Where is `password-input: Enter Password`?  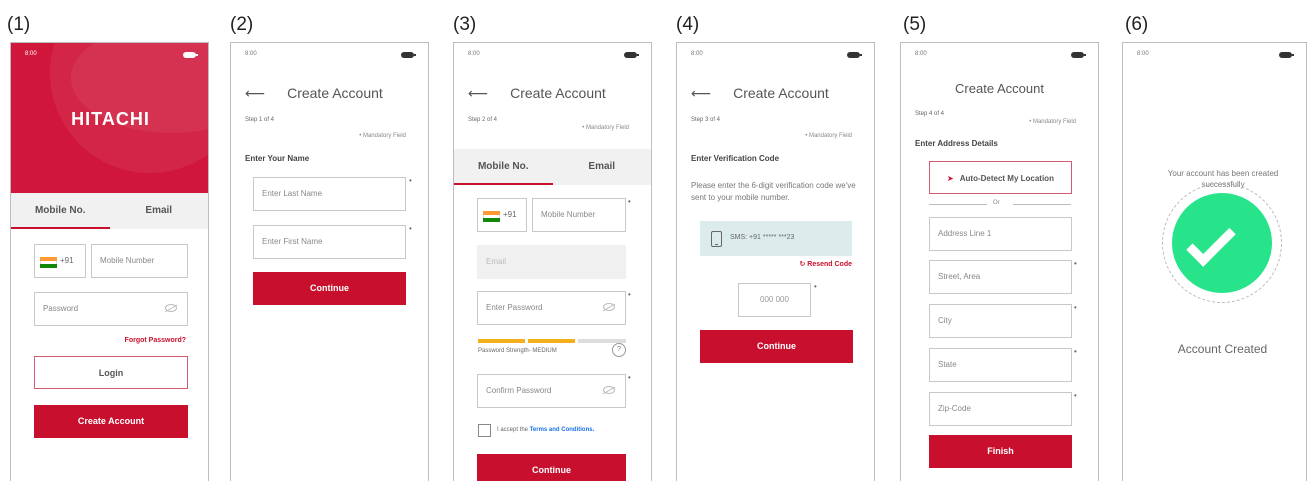 password-input: Enter Password is located at coordinates (551, 308).